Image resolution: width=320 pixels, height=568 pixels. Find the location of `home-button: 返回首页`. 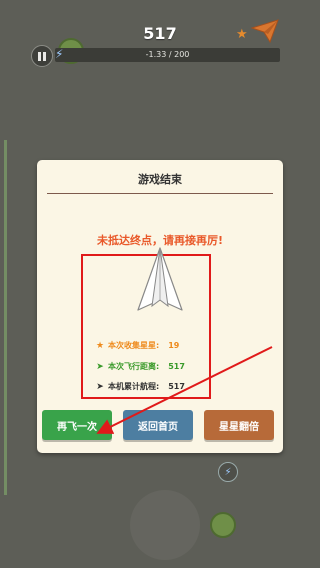

home-button: 返回首页 is located at coordinates (158, 425).